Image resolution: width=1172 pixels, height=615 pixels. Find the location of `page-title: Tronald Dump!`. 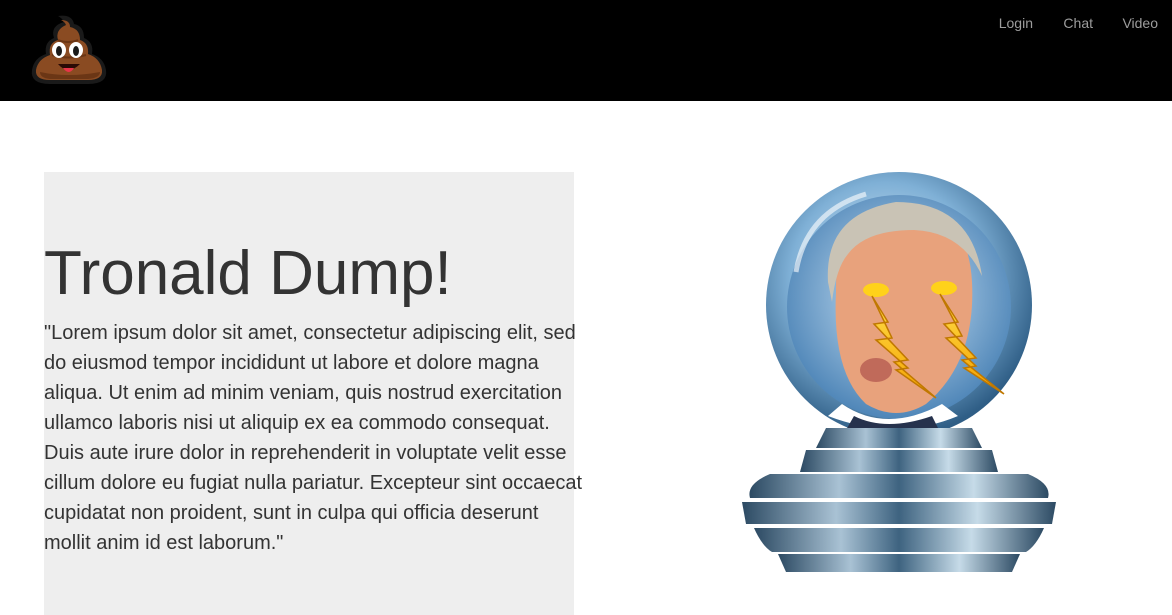

page-title: Tronald Dump! is located at coordinates (248, 273).